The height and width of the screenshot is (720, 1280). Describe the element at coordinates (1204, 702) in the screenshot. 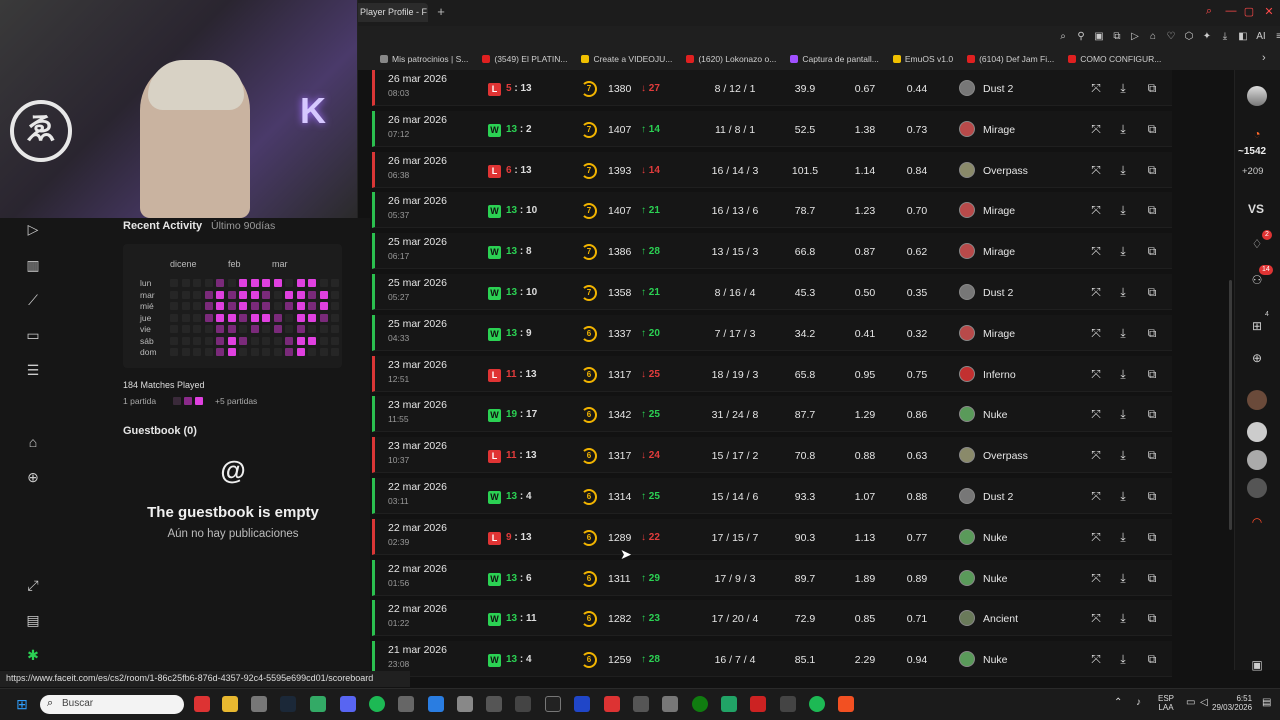

I see `volume-icon: ◁` at that location.